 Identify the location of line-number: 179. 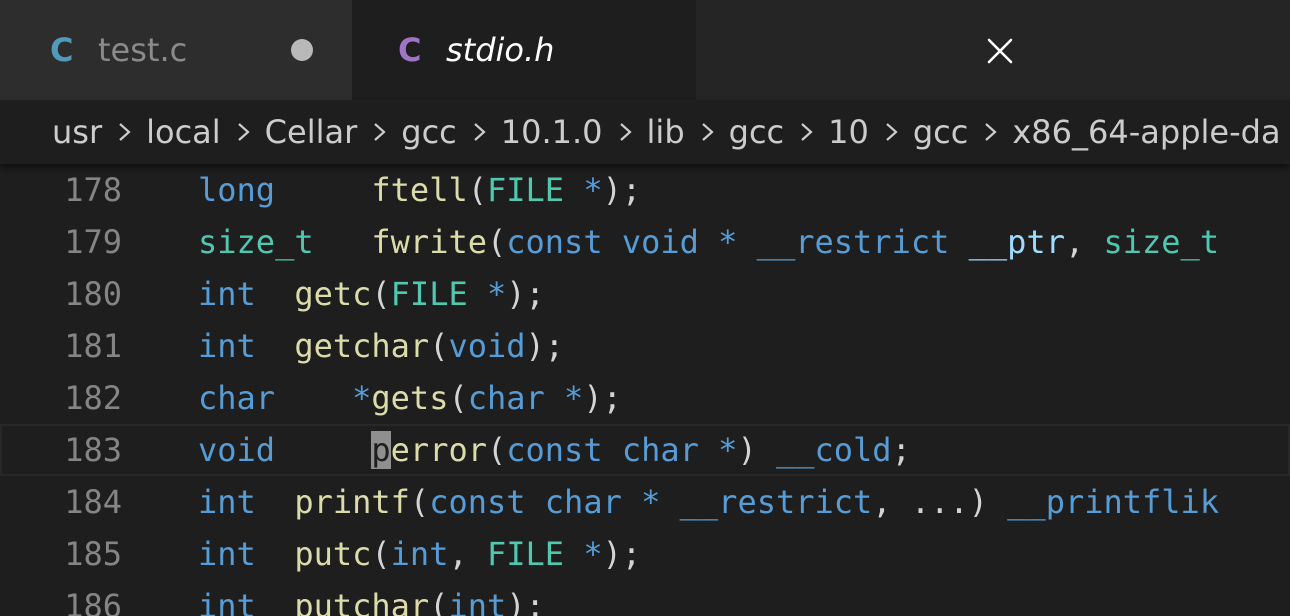
(93, 242).